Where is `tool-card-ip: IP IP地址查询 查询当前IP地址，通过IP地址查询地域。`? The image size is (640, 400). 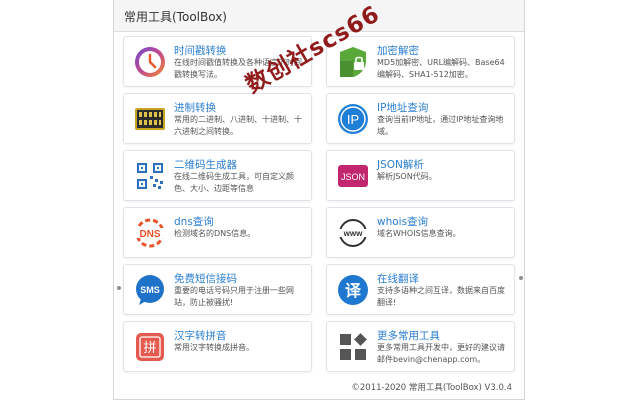
tool-card-ip: IP IP地址查询 查询当前IP地址，通过IP地址查询地域。 is located at coordinates (420, 118).